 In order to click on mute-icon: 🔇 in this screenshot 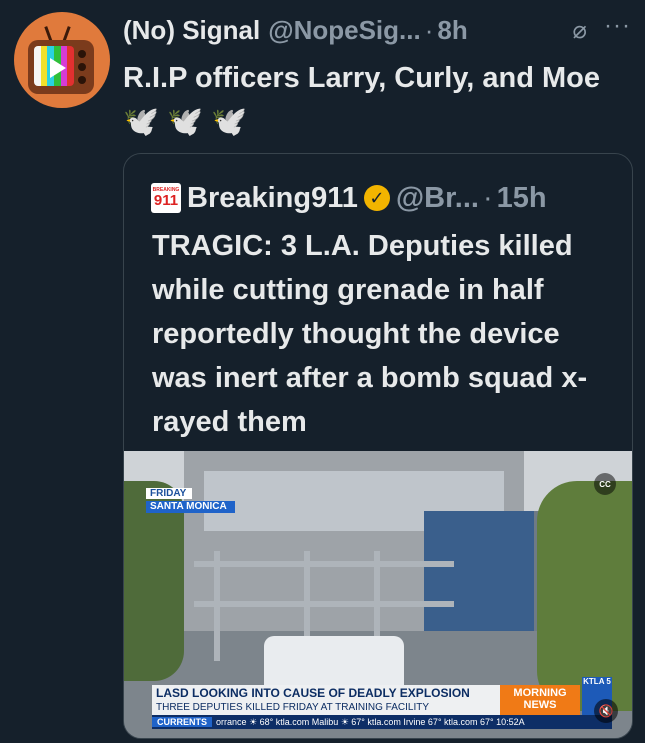, I will do `click(606, 711)`.